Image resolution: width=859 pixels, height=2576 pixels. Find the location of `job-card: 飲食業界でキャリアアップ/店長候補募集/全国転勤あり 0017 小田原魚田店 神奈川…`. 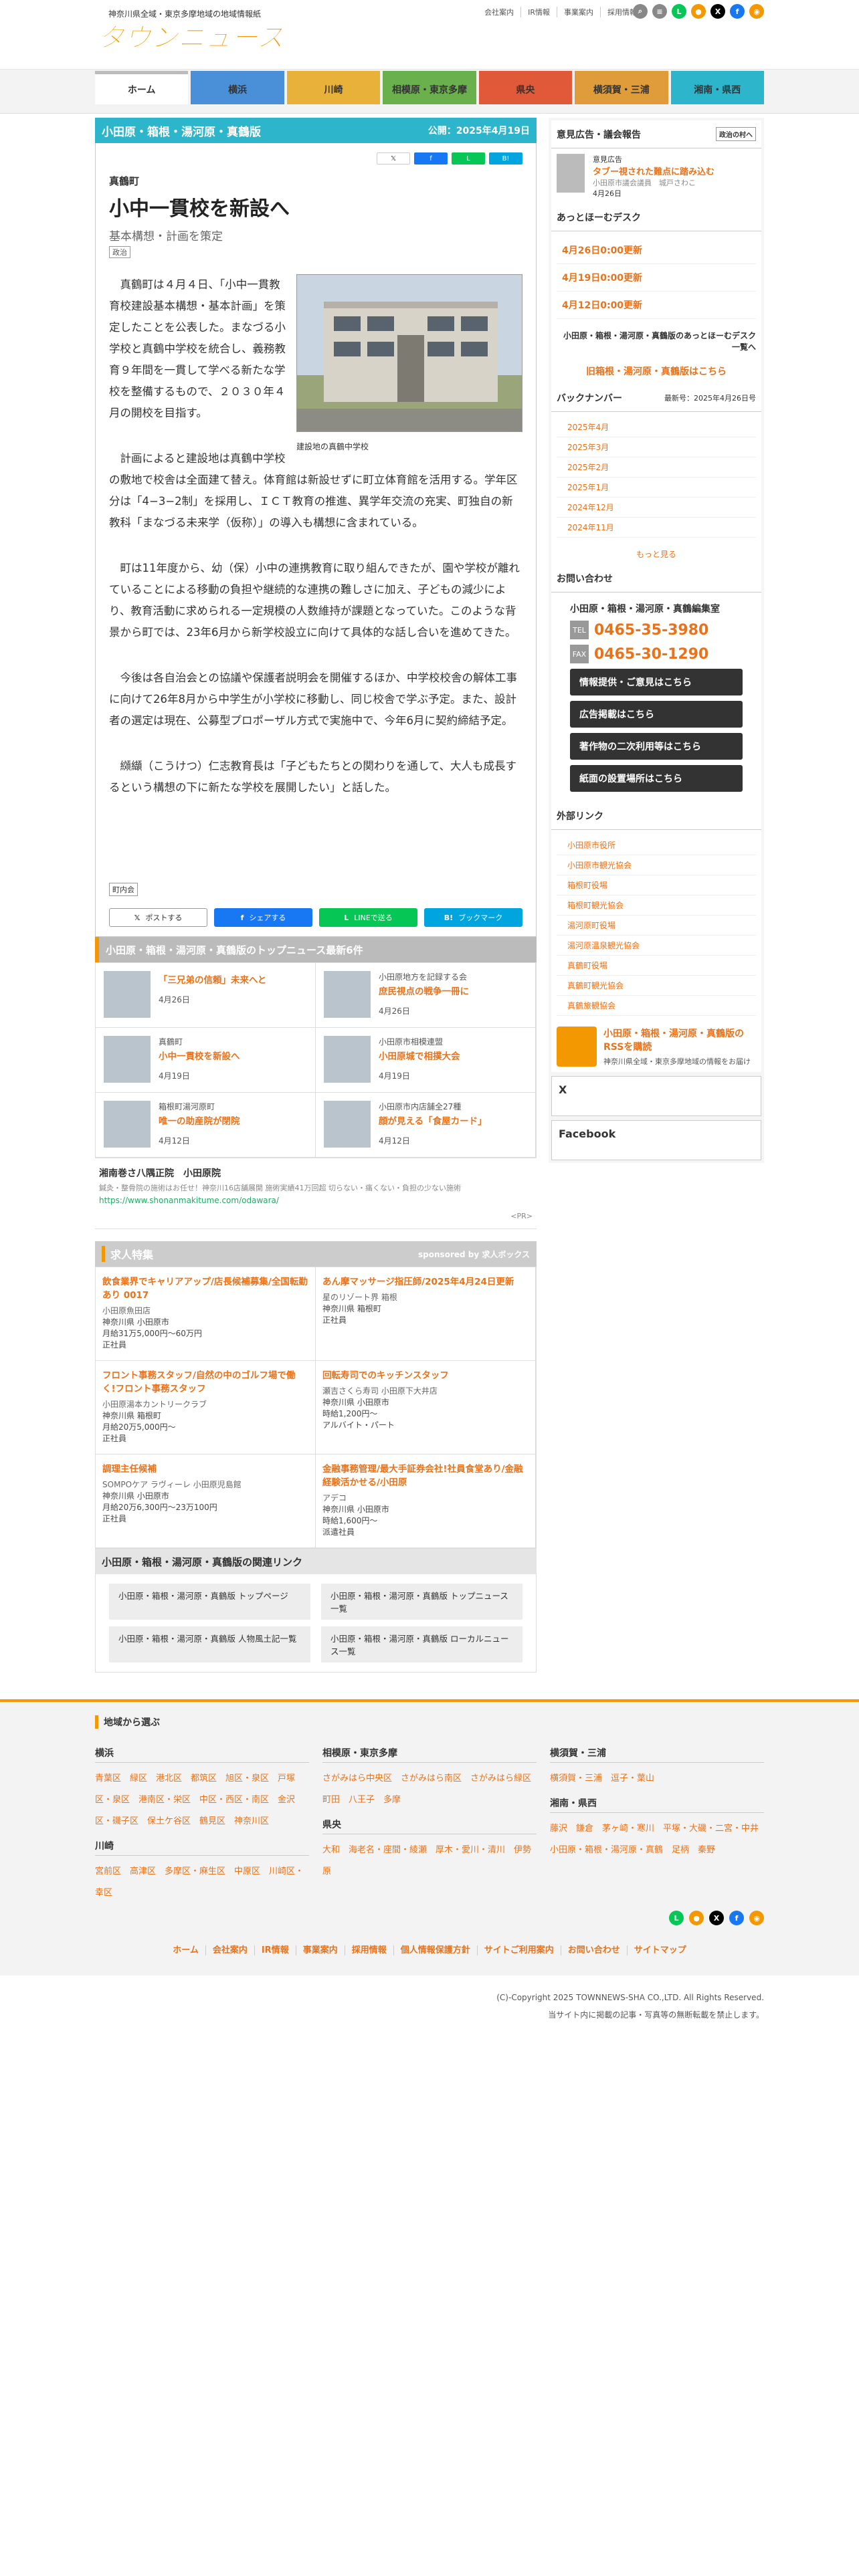

job-card: 飲食業界でキャリアアップ/店長候補募集/全国転勤あり 0017 小田原魚田店 神奈川… is located at coordinates (206, 1314).